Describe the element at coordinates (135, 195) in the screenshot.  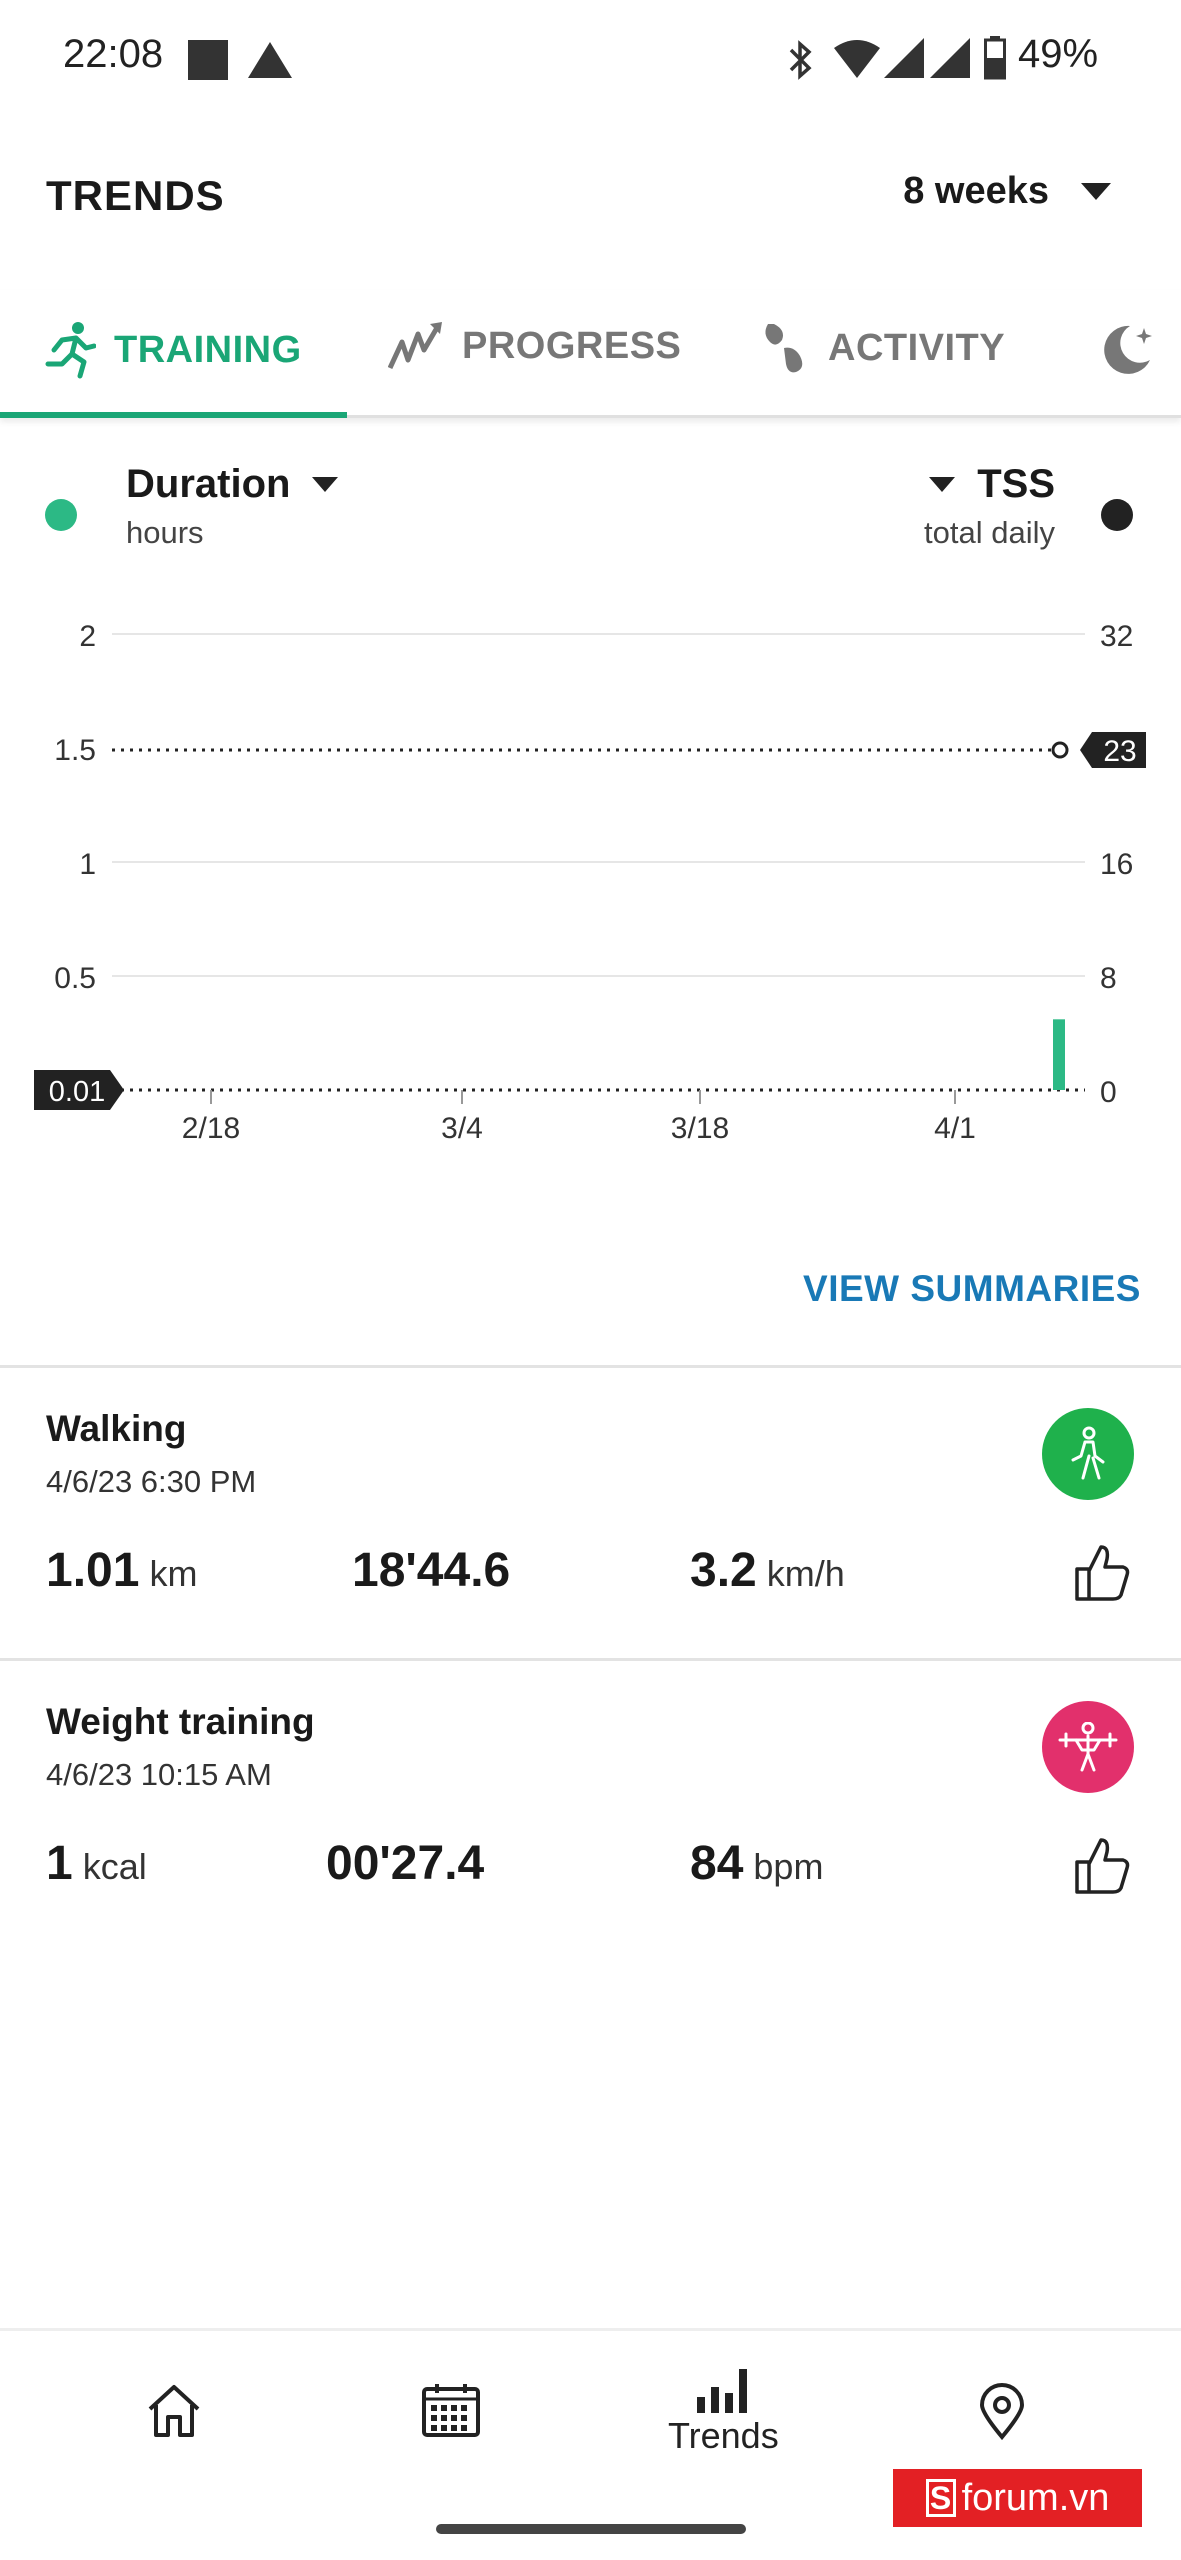
I see `page-title: TRENDS` at that location.